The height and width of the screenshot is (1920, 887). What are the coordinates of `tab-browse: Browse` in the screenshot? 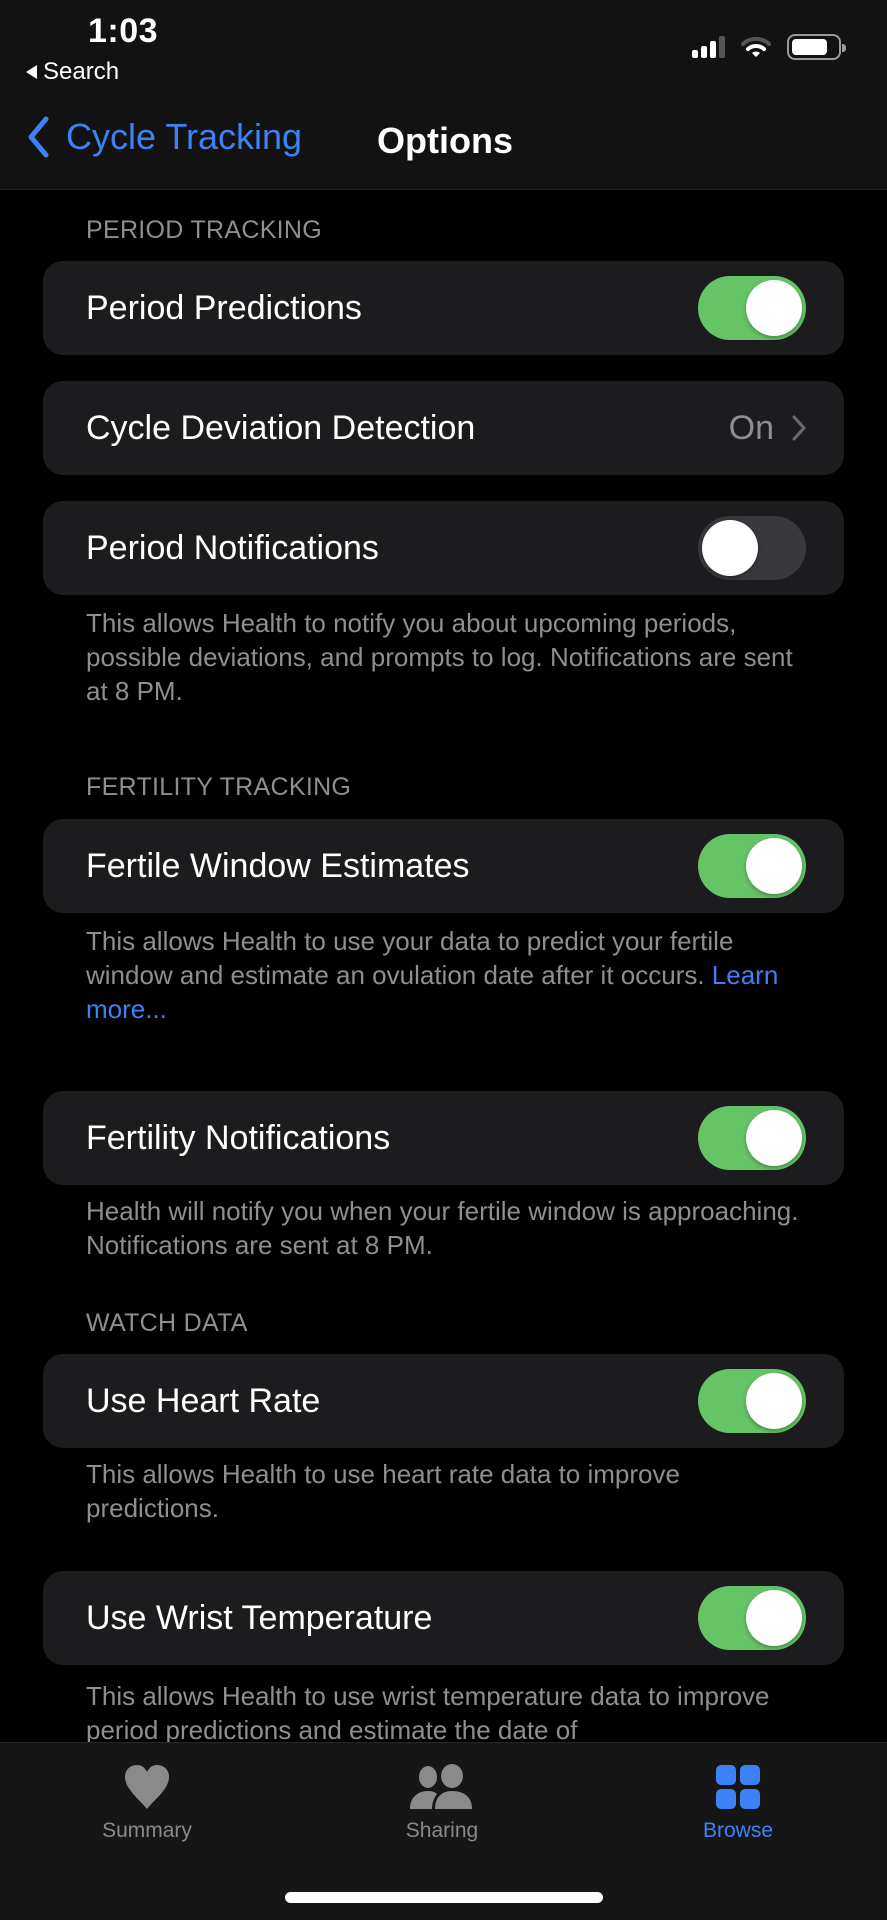 It's located at (738, 1803).